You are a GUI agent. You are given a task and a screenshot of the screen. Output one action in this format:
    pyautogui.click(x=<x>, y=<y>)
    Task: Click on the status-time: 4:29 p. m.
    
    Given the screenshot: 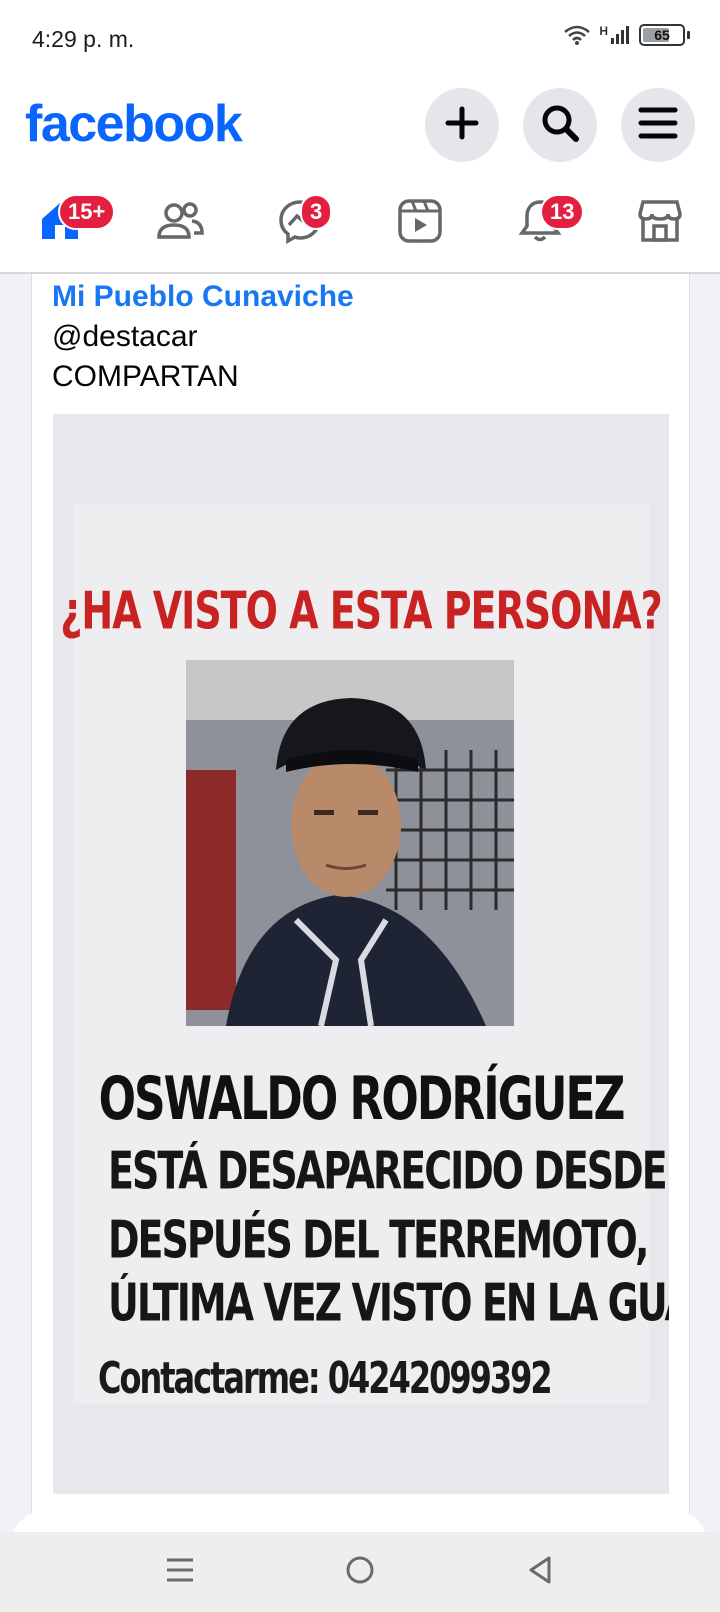 What is the action you would take?
    pyautogui.click(x=83, y=39)
    